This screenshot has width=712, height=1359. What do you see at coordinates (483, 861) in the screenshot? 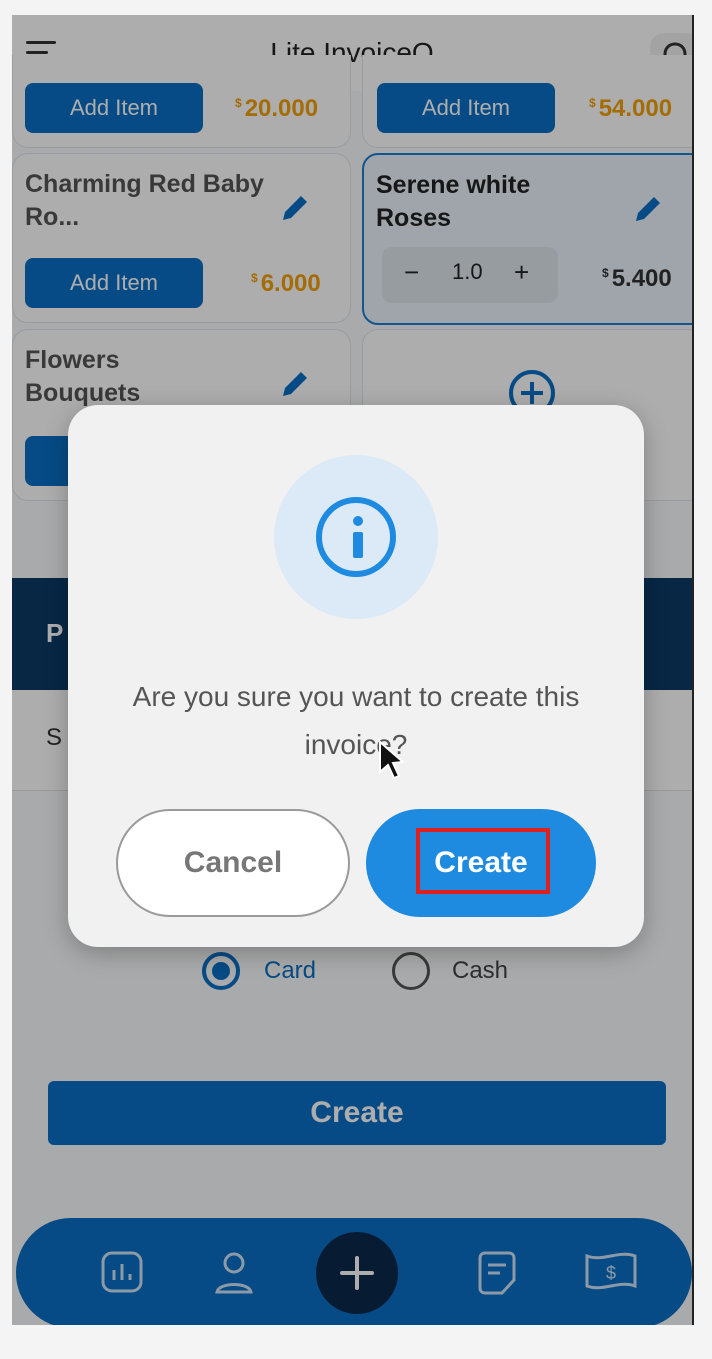
I see `highlight-annotation` at bounding box center [483, 861].